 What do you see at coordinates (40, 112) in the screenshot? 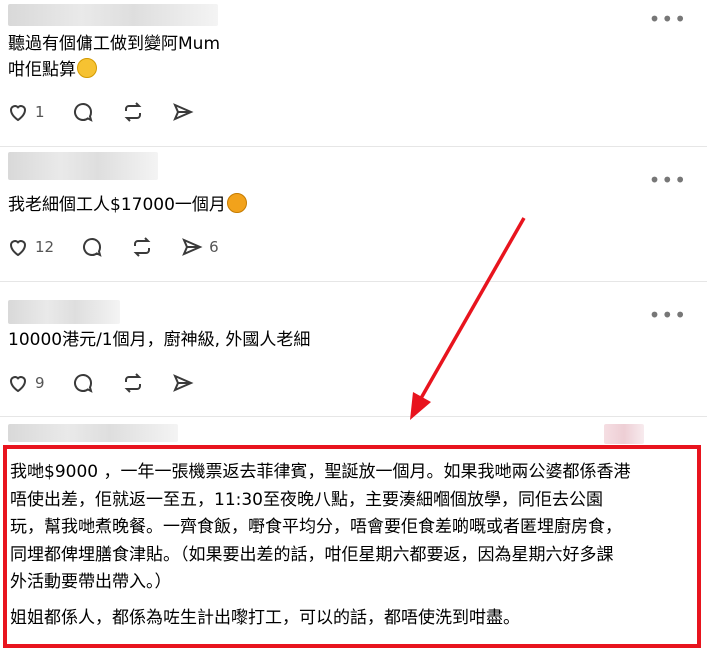
I see `like-count: 1` at bounding box center [40, 112].